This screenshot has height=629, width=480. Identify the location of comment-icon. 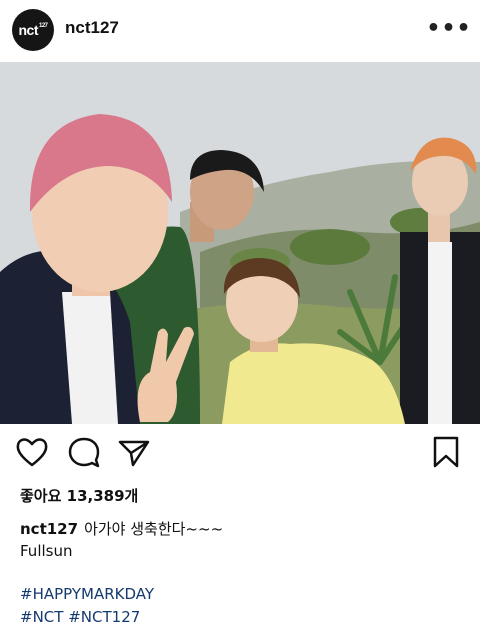
(84, 452).